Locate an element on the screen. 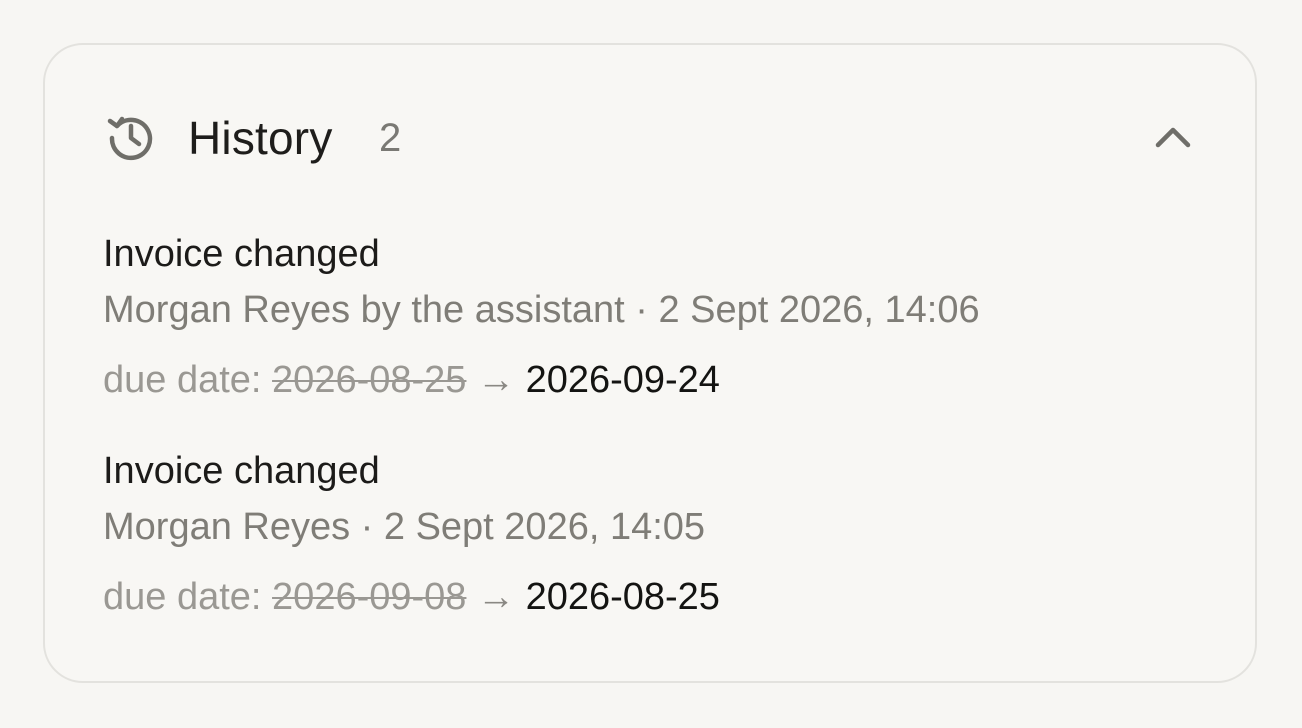  entry-change: due date: 2026-08-25 → 2026-09-24 is located at coordinates (411, 380).